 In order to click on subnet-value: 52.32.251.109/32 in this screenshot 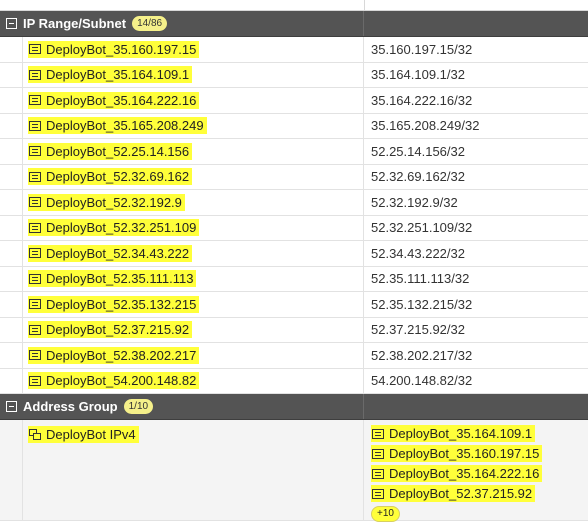, I will do `click(422, 228)`.